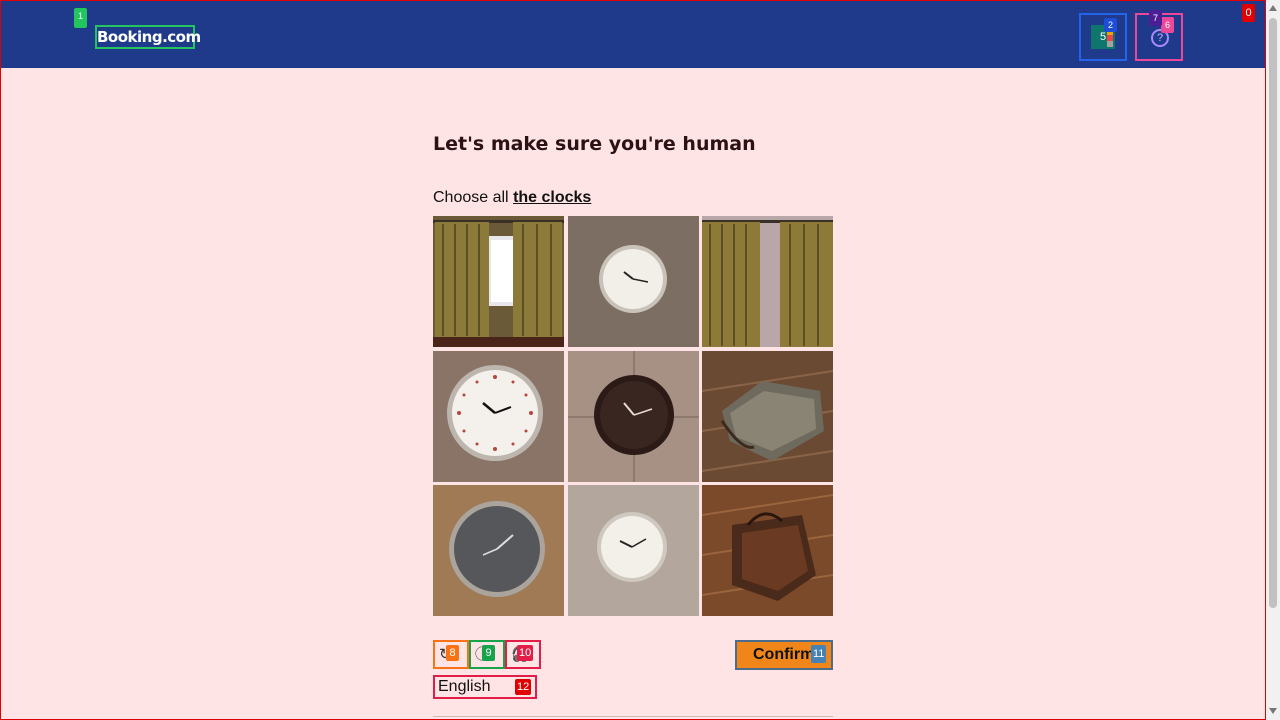 The width and height of the screenshot is (1280, 720). Describe the element at coordinates (525, 653) in the screenshot. I see `marker-badge: 10` at that location.